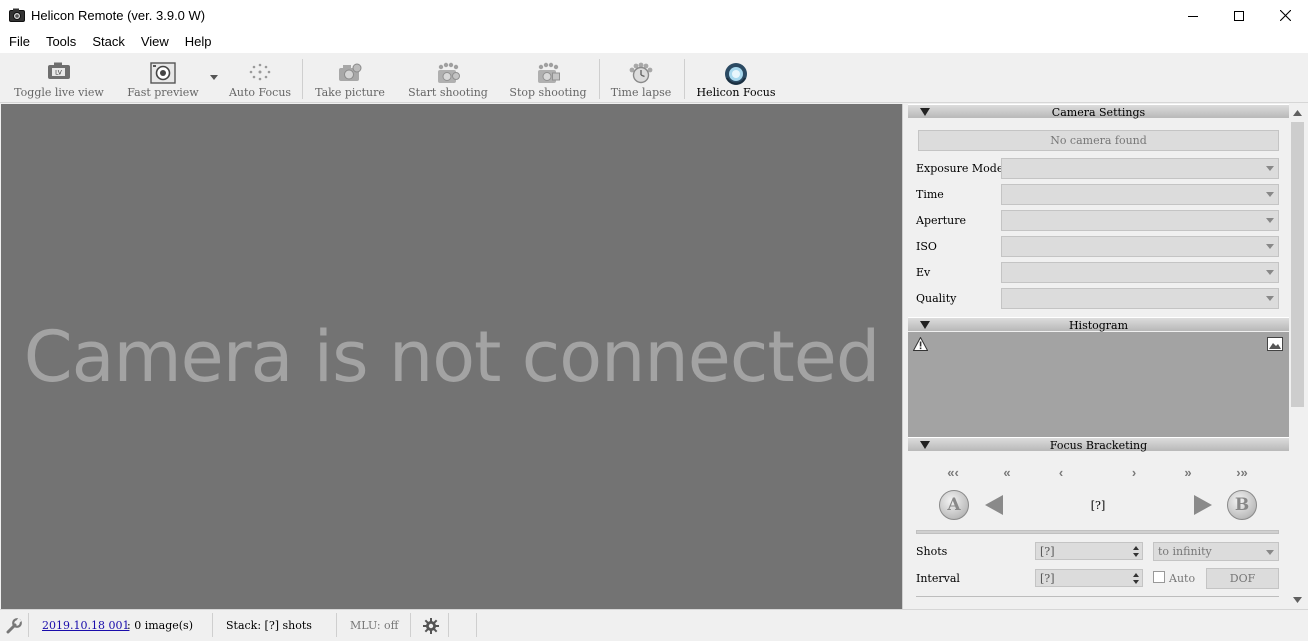 Image resolution: width=1308 pixels, height=641 pixels. I want to click on title-bar: Helicon Remote (ver. 3.9.0 W), so click(654, 15).